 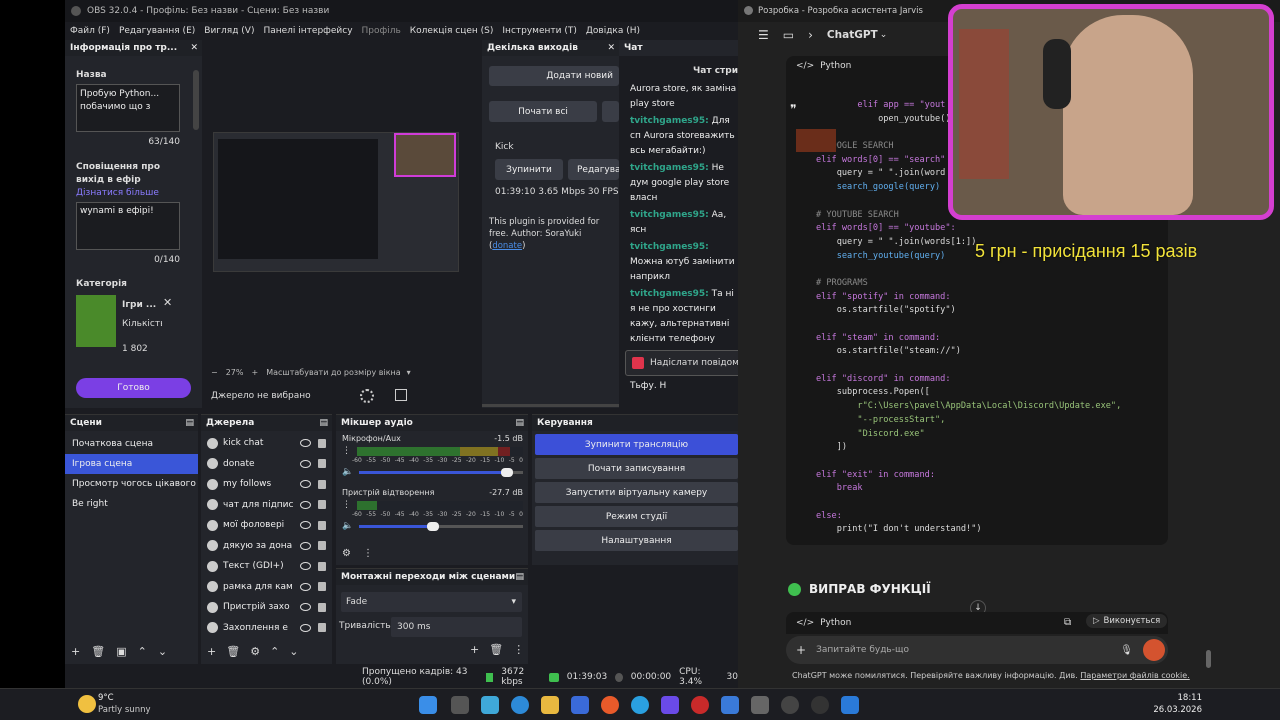 I want to click on zoom-out-button: −, so click(x=214, y=372).